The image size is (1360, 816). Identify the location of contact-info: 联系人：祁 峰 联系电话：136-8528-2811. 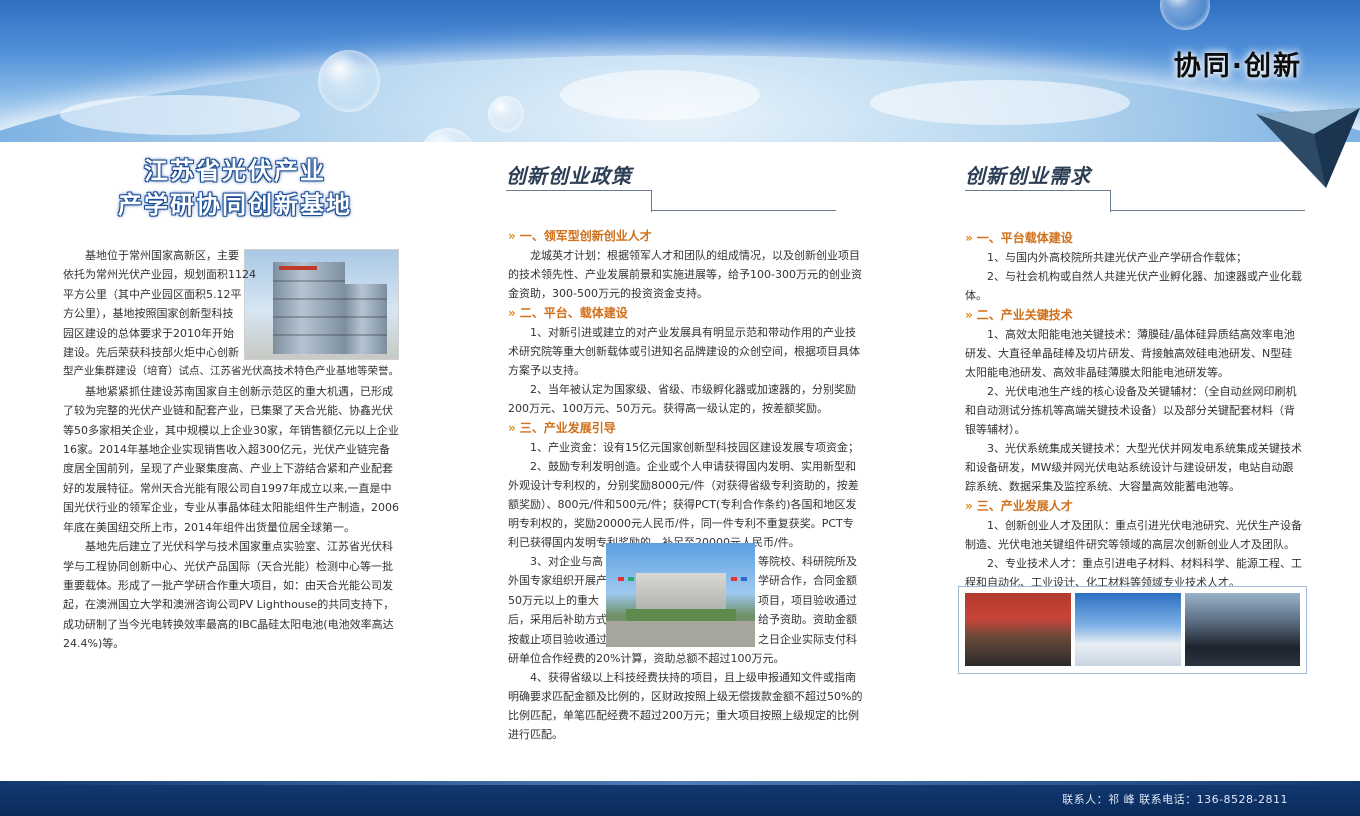
(1175, 799).